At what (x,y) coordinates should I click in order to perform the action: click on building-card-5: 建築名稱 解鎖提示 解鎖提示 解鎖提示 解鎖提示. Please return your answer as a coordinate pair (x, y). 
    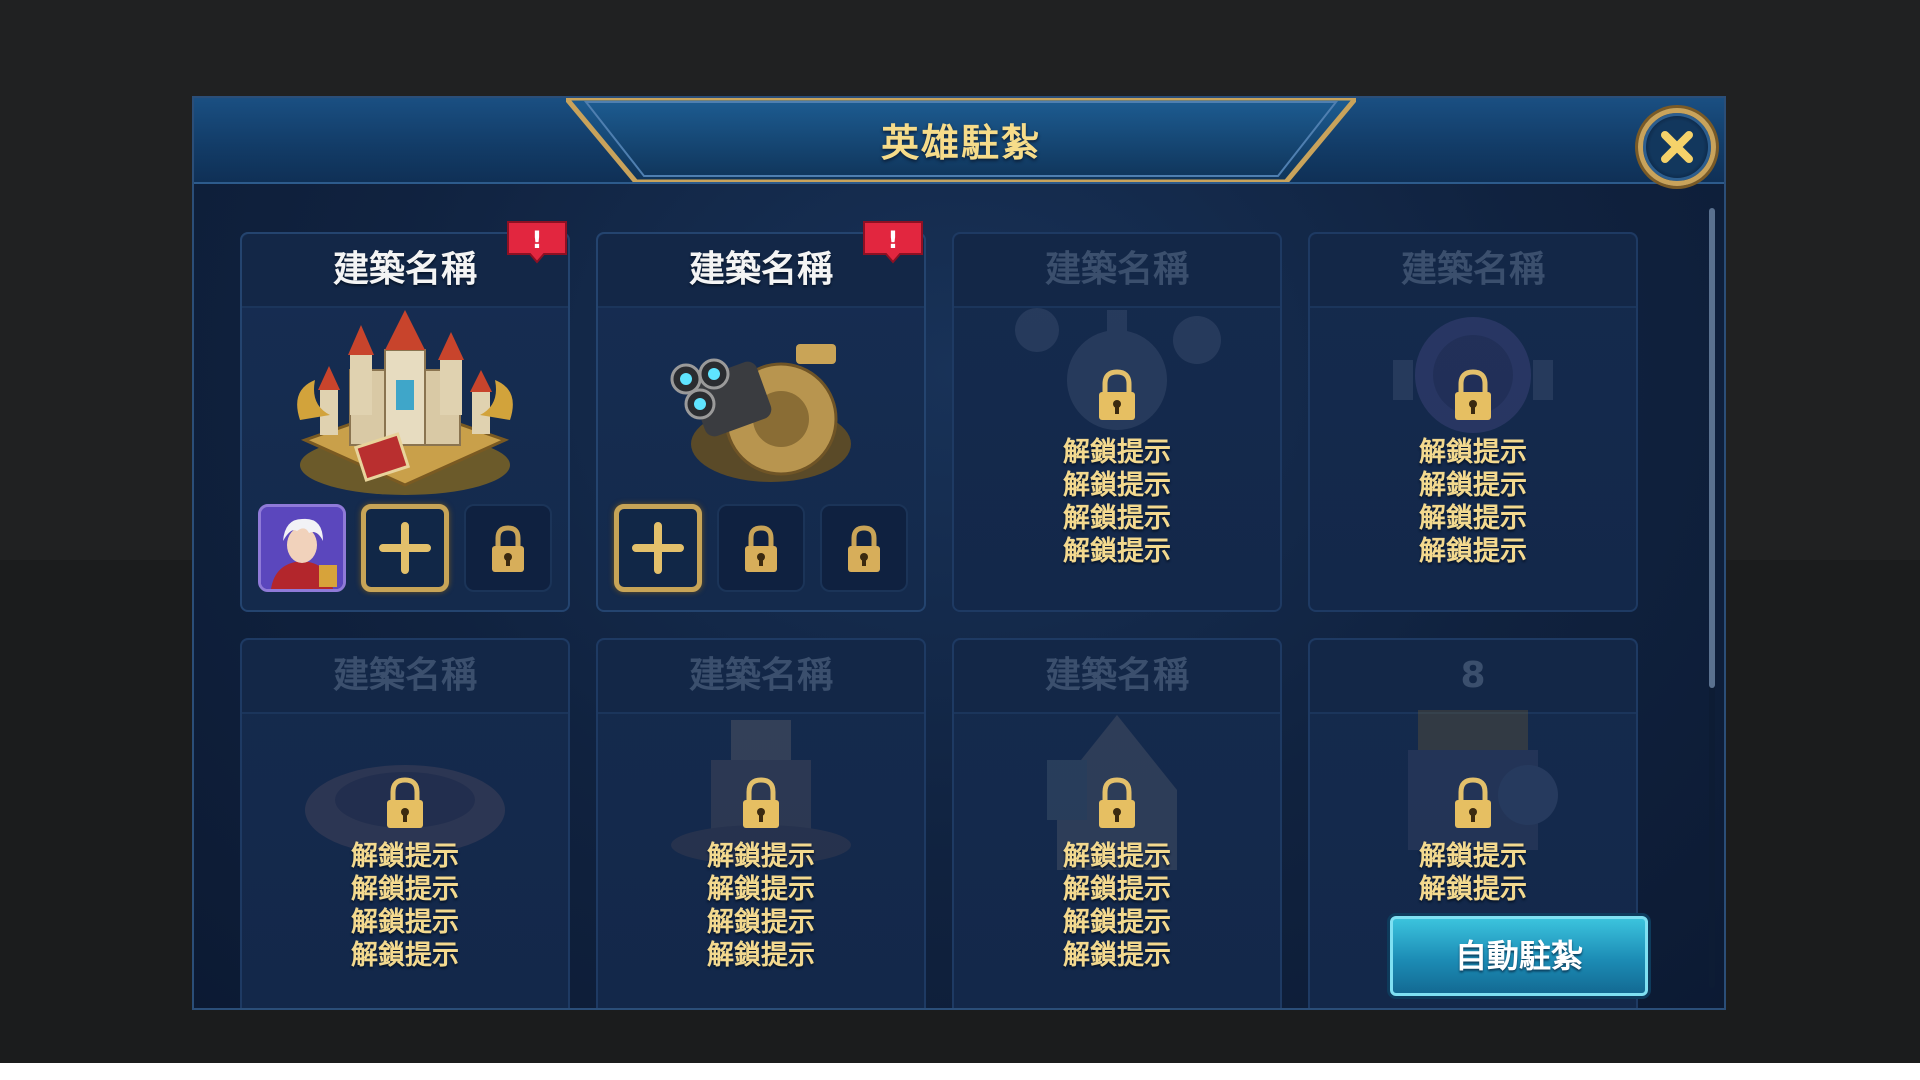
    Looking at the image, I should click on (405, 823).